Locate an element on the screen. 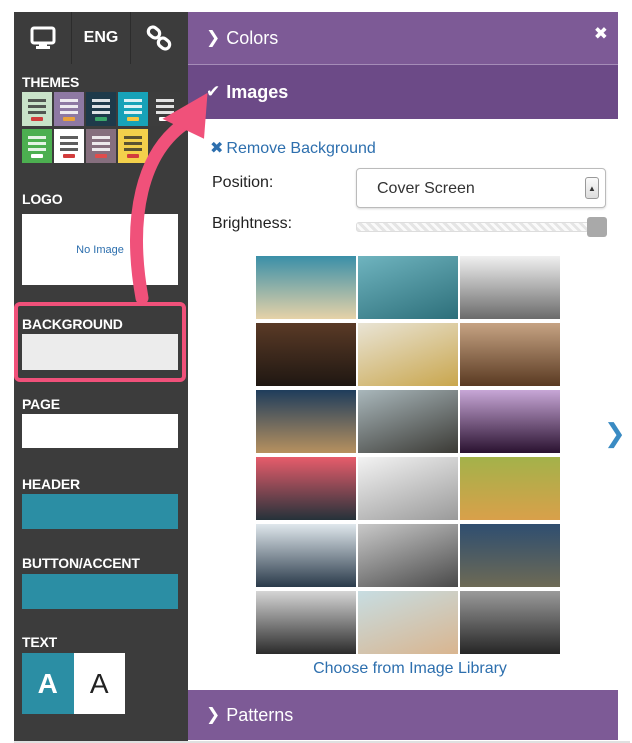 The width and height of the screenshot is (632, 743). logo-upload-box: No Image is located at coordinates (100, 249).